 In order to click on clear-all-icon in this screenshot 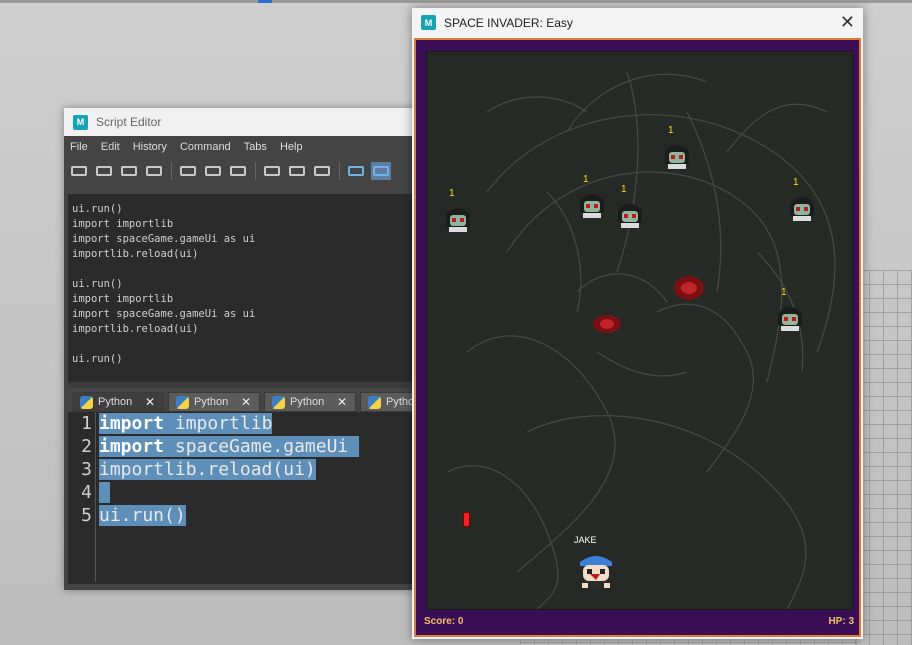, I will do `click(238, 171)`.